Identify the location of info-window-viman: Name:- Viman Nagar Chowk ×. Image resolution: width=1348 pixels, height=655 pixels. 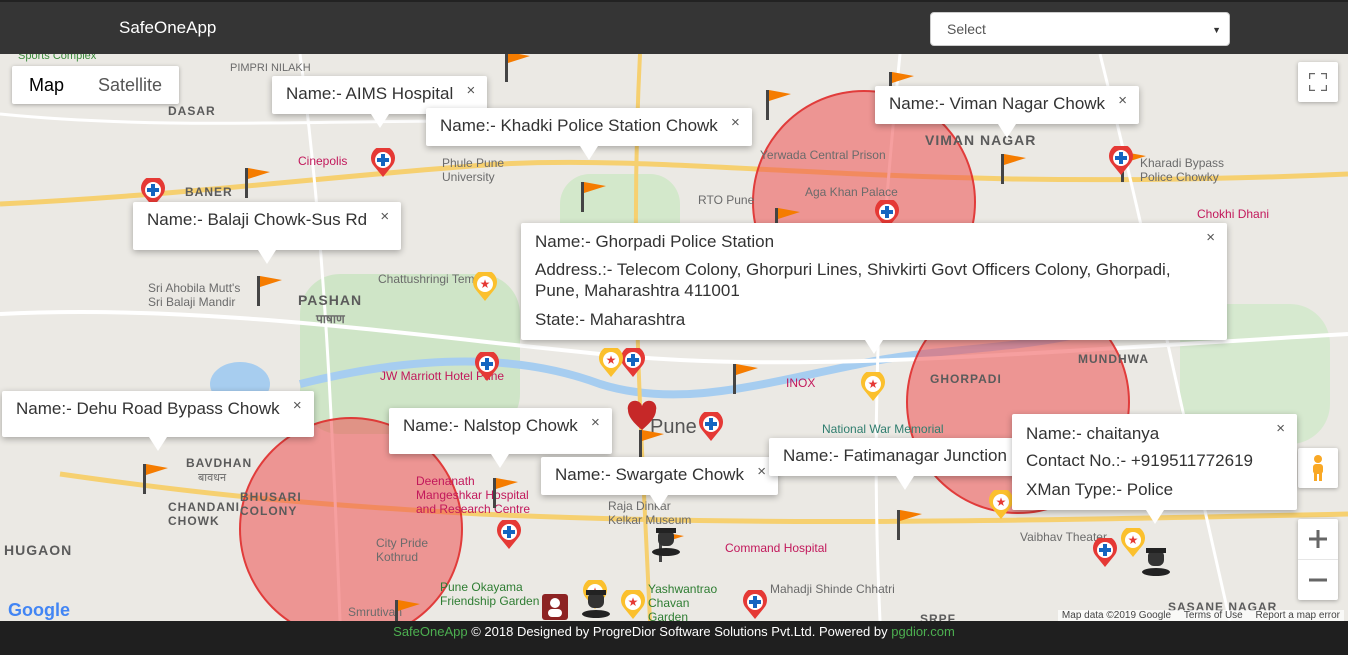
(1007, 112).